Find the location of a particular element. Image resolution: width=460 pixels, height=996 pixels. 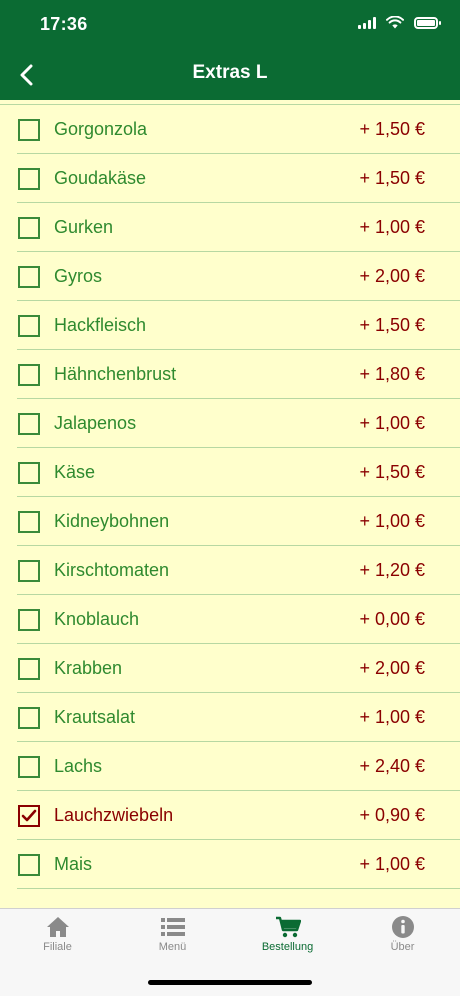

item-label: Goudakäse is located at coordinates (100, 178).